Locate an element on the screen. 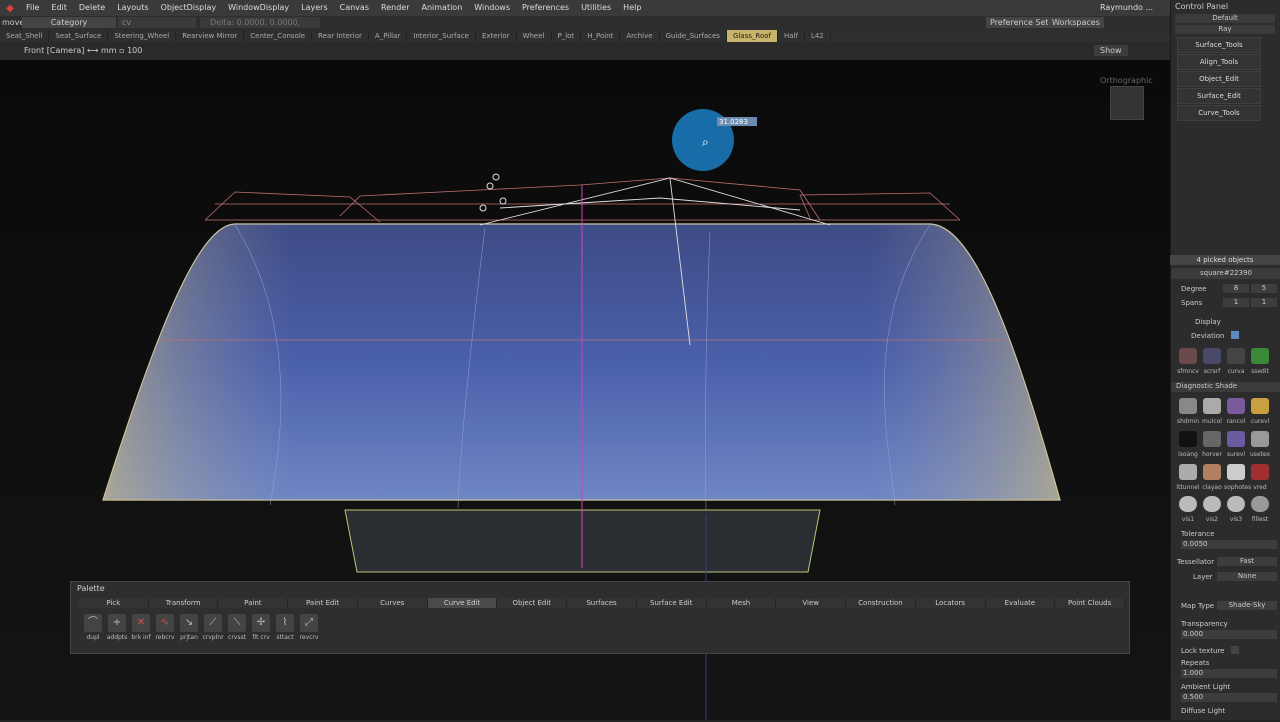  rancol-icon is located at coordinates (1236, 406).